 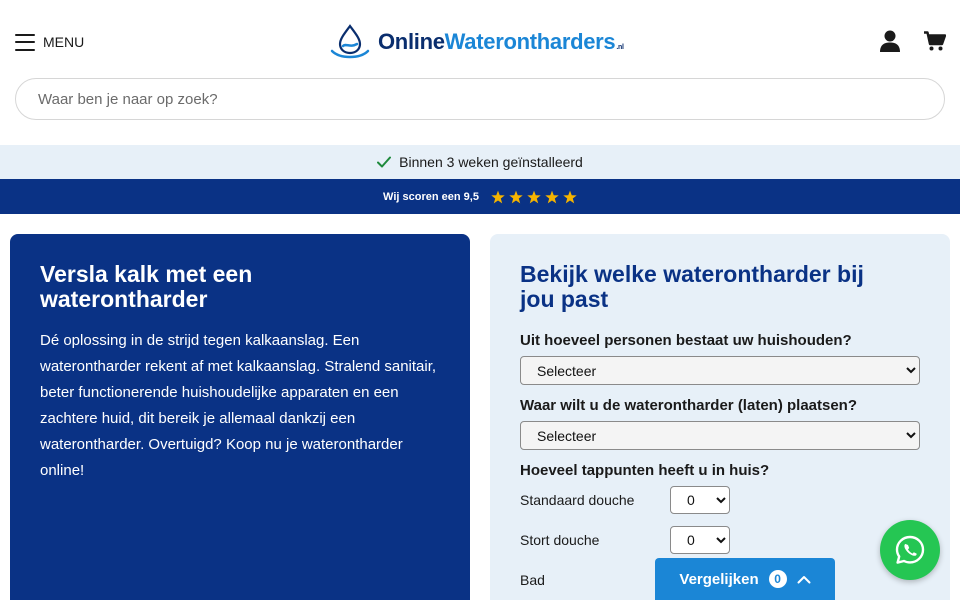 What do you see at coordinates (532, 580) in the screenshot?
I see `tap-label: Bad` at bounding box center [532, 580].